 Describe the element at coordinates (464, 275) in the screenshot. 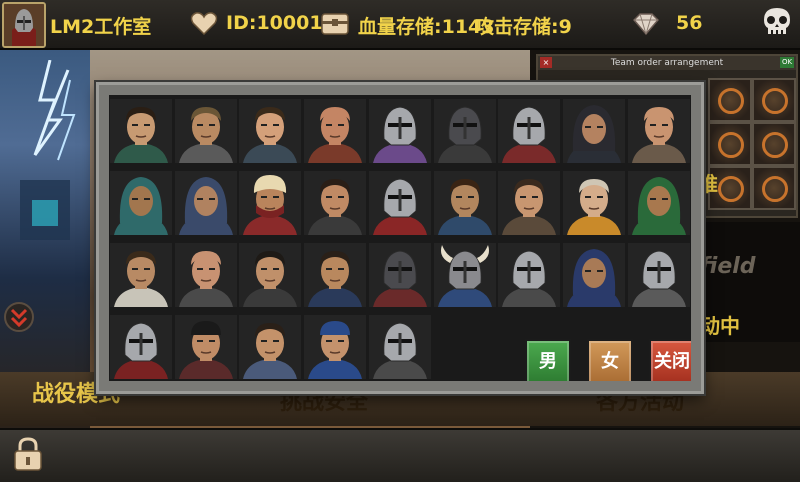

I see `hero-portrait-horned-viking` at that location.